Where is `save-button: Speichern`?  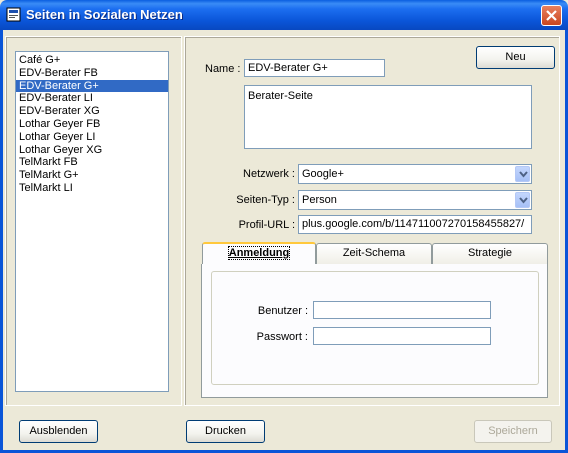 save-button: Speichern is located at coordinates (513, 431).